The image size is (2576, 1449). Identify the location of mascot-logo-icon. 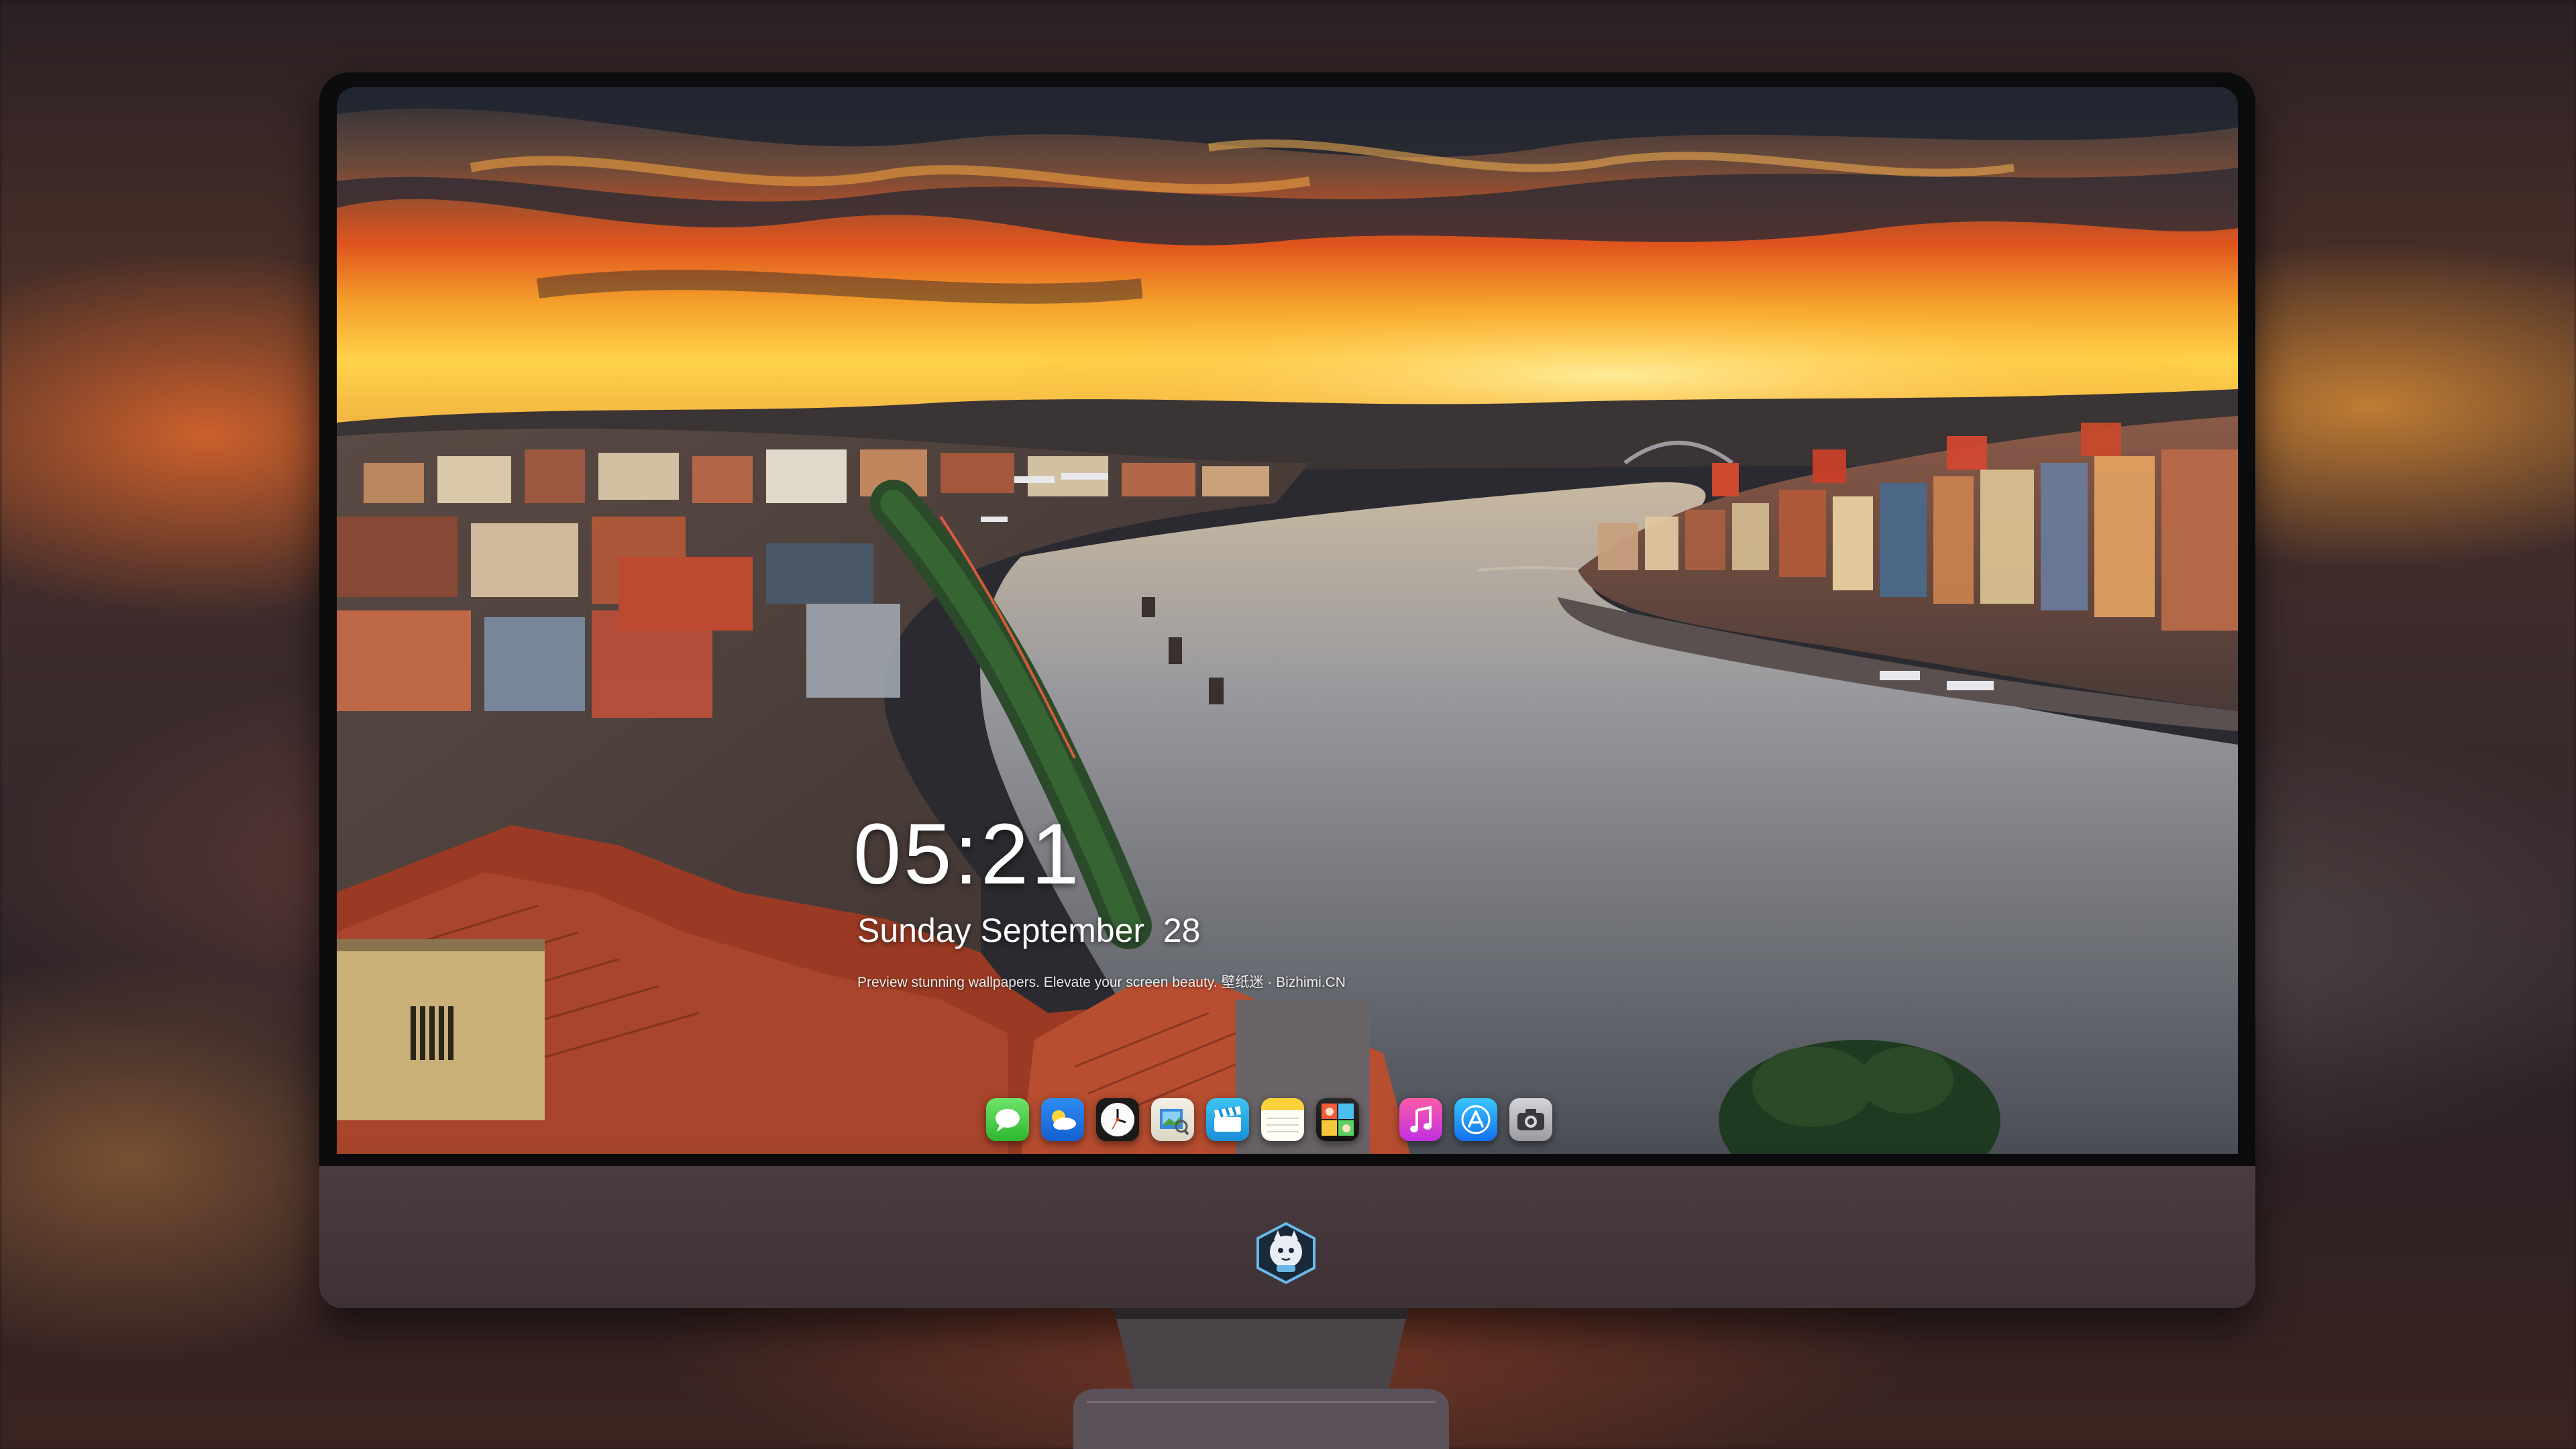
(1286, 1253).